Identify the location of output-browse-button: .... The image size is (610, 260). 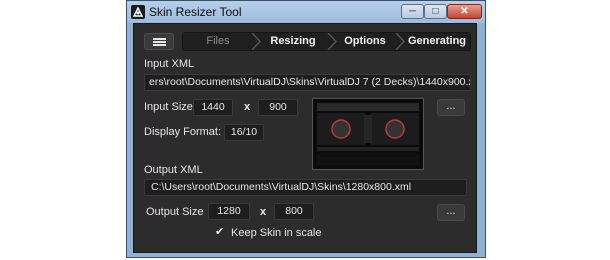
(451, 212).